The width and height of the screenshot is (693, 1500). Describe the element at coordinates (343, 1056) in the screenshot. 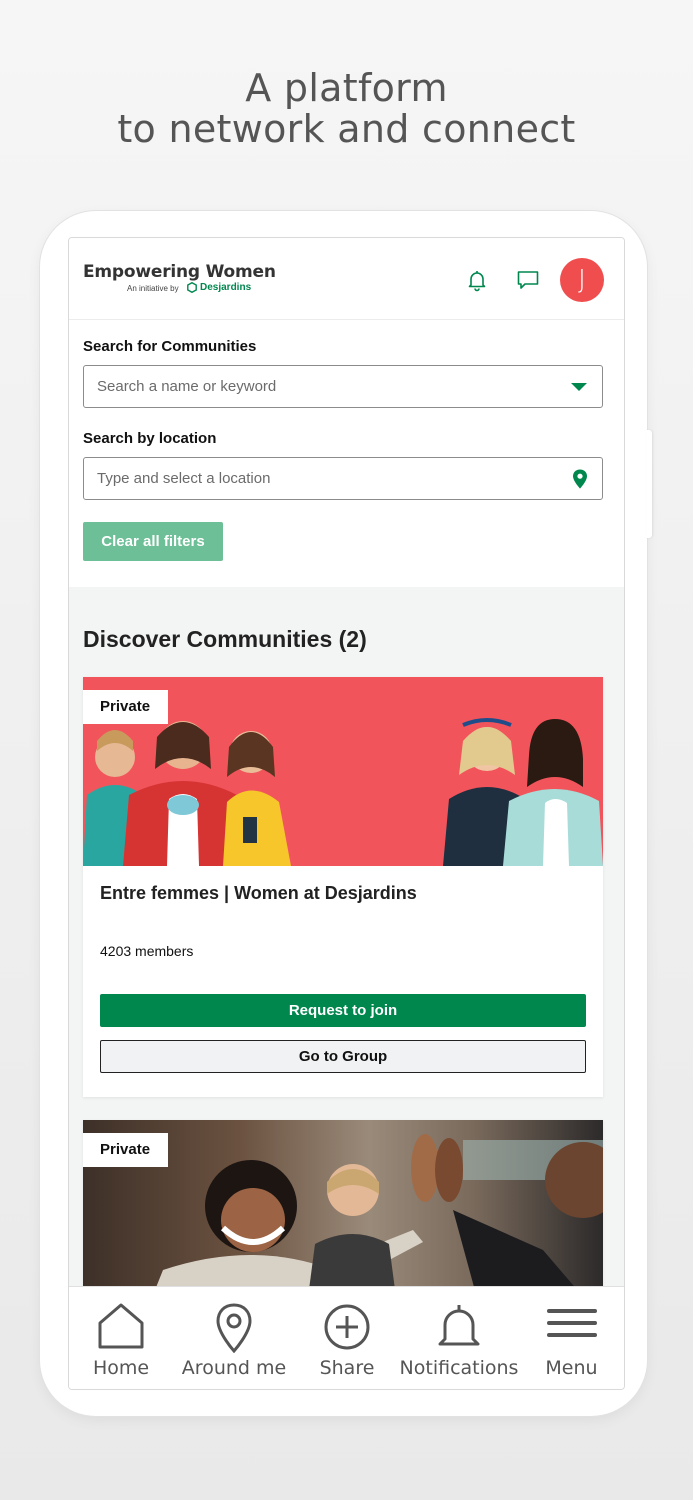

I see `go-to-group-button: Go to Group` at that location.